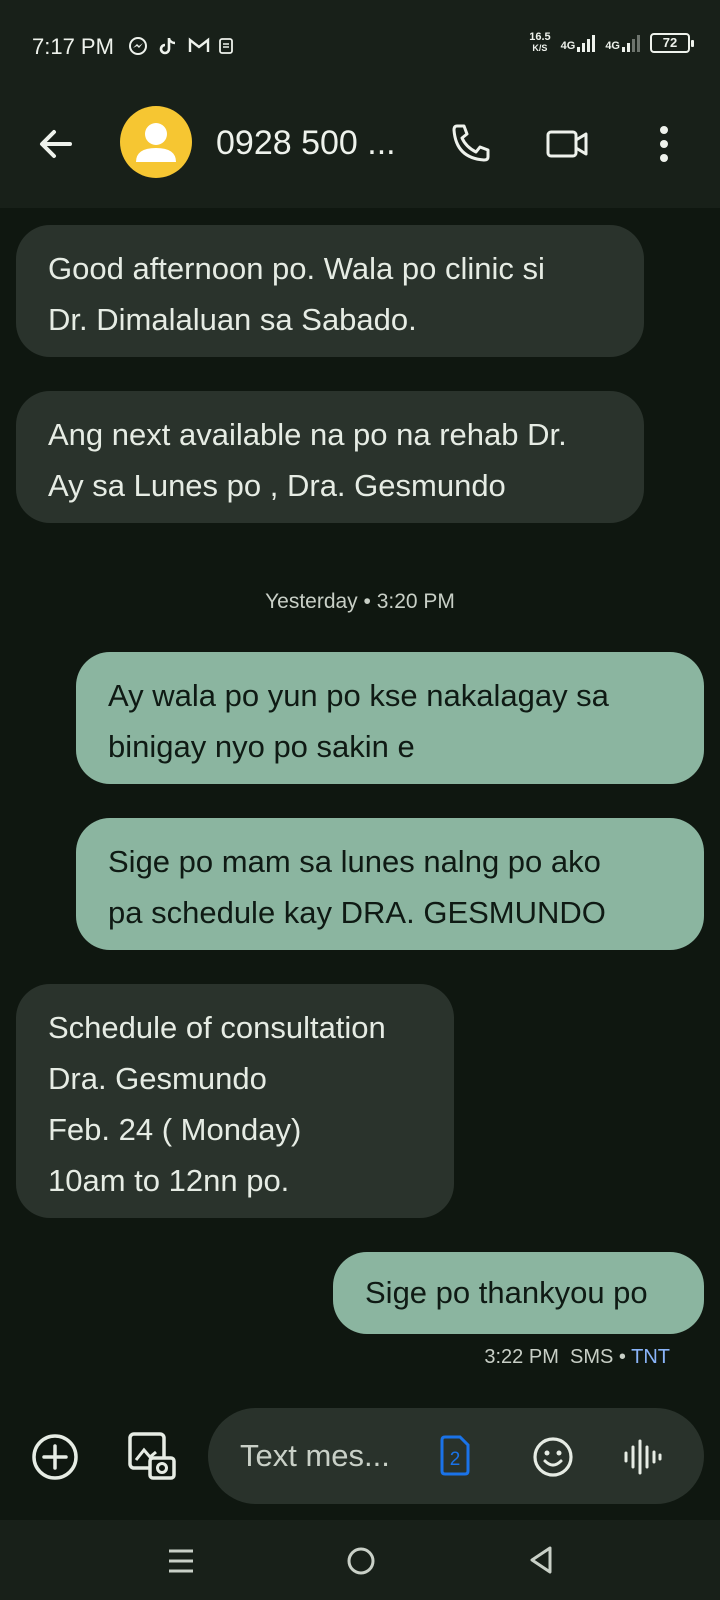 The width and height of the screenshot is (720, 1600). I want to click on date-divider: Yesterday • 3:20 PM, so click(360, 601).